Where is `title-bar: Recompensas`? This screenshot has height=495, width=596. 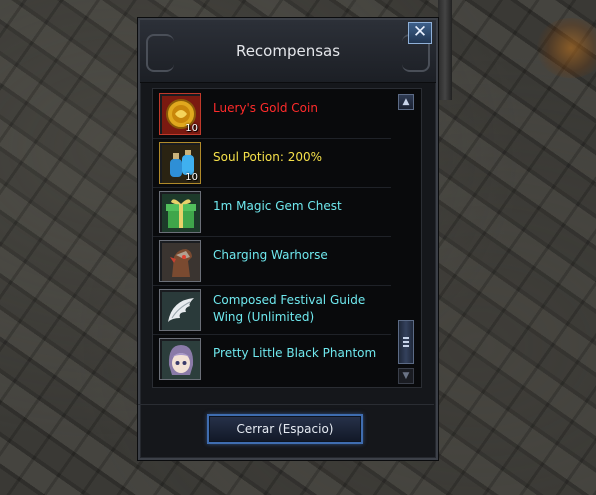 title-bar: Recompensas is located at coordinates (288, 51).